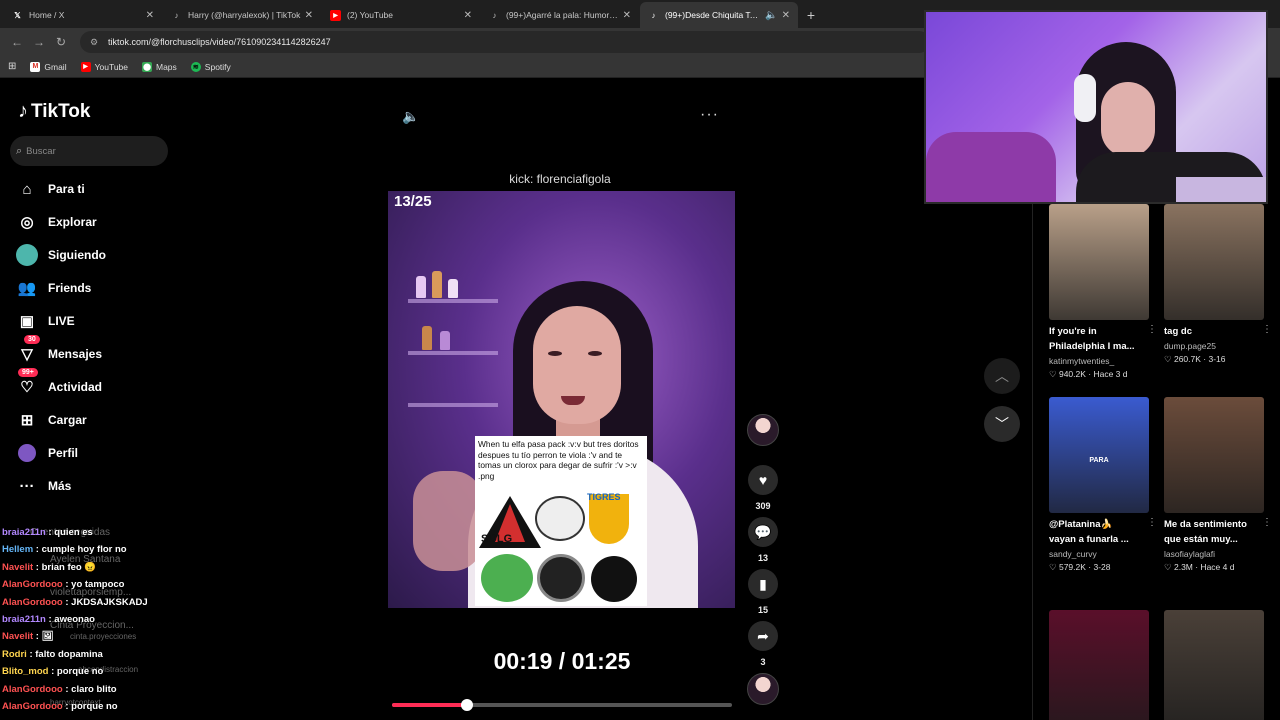 The image size is (1280, 720). Describe the element at coordinates (84, 550) in the screenshot. I see `chat-text: cumple hoy flor no` at that location.